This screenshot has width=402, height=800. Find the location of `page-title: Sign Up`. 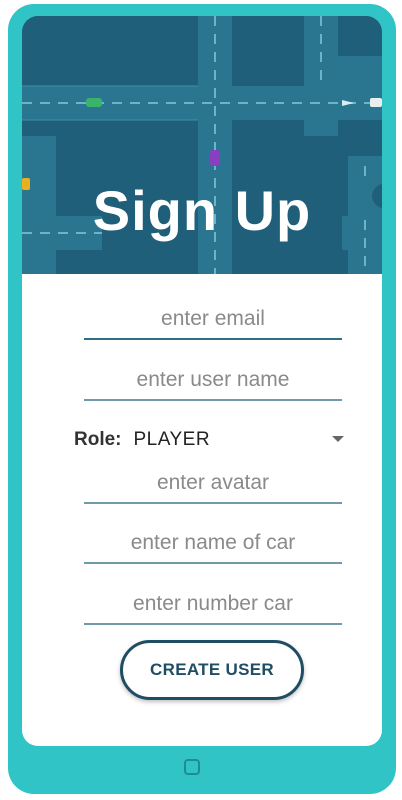

page-title: Sign Up is located at coordinates (202, 210).